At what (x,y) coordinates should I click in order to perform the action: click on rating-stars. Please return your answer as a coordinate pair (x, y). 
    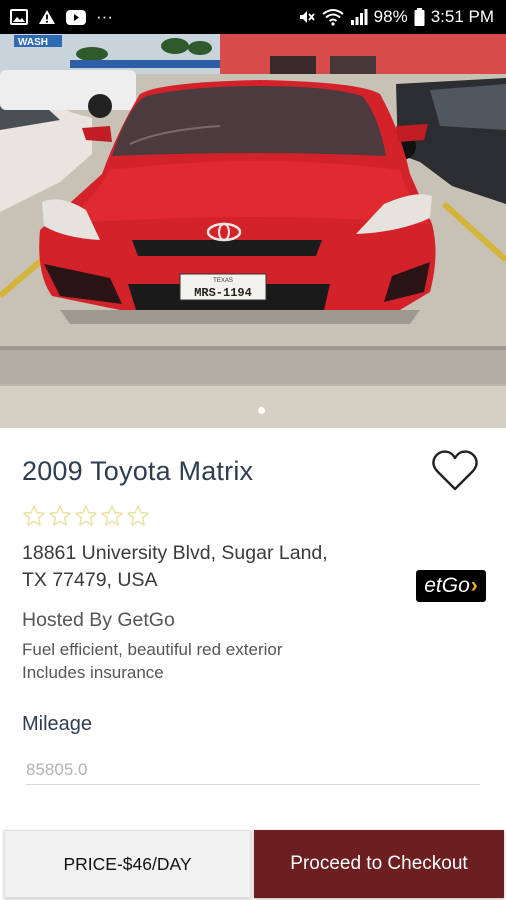
    Looking at the image, I should click on (86, 516).